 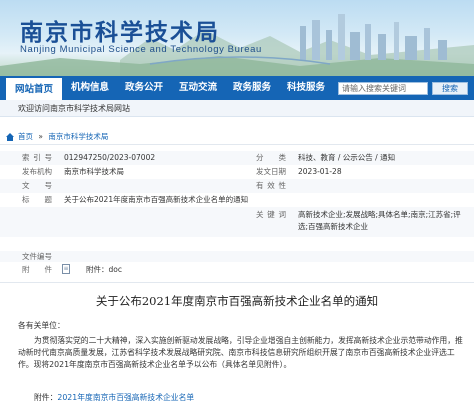 What do you see at coordinates (347, 157) in the screenshot?
I see `category-value: 科技、教育 / 公示公告 / 通知` at bounding box center [347, 157].